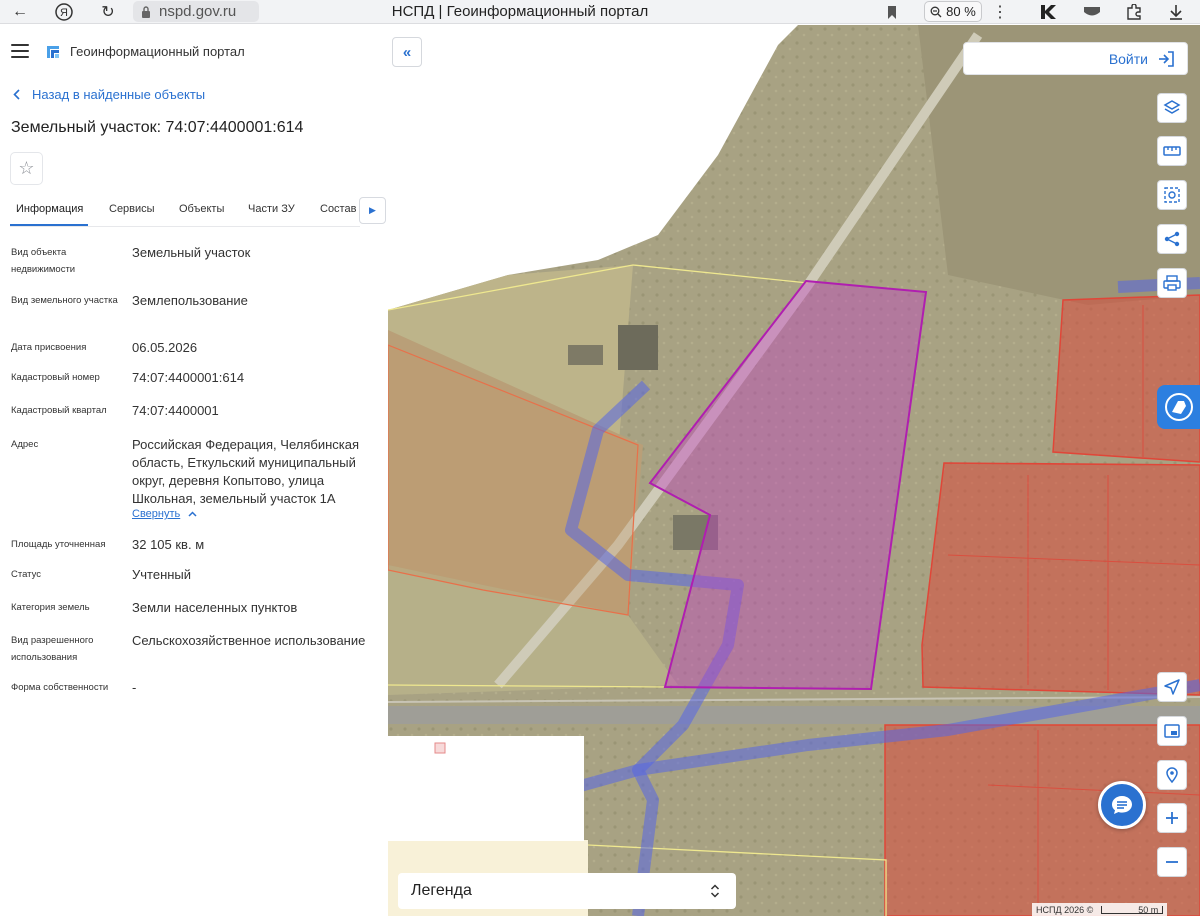  Describe the element at coordinates (146, 11) in the screenshot. I see `lock-icon` at that location.